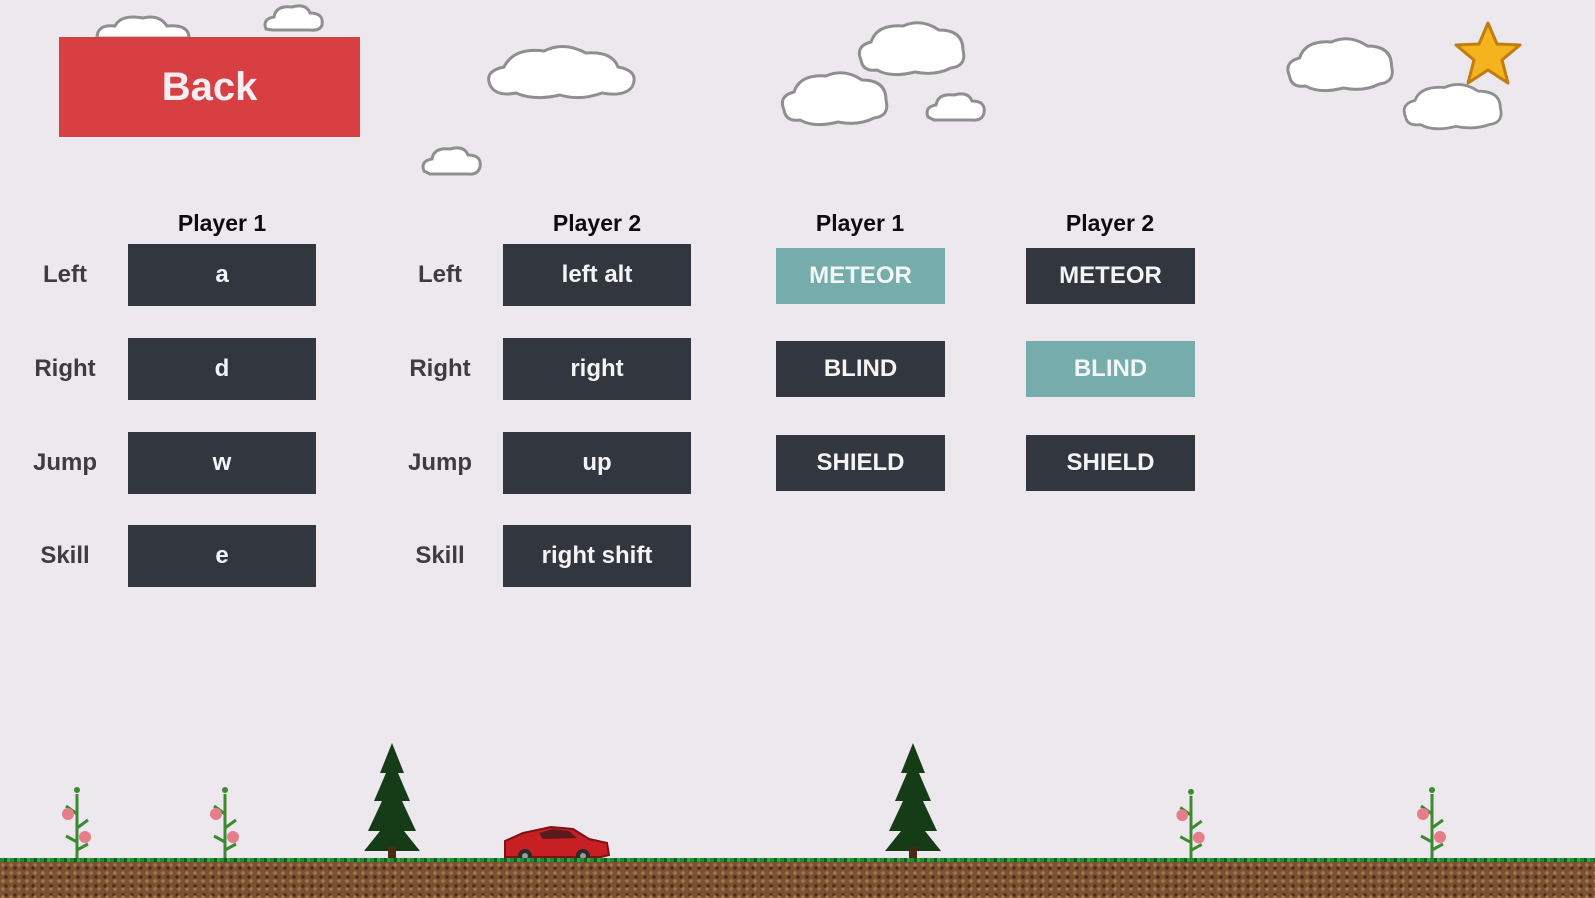 Image resolution: width=1595 pixels, height=898 pixels. Describe the element at coordinates (440, 368) in the screenshot. I see `p2-right-label: Right` at that location.